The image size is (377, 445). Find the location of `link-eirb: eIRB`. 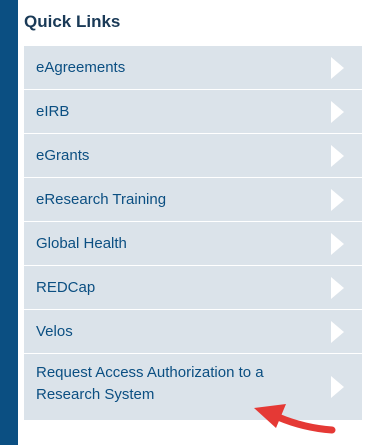

link-eirb: eIRB is located at coordinates (193, 111).